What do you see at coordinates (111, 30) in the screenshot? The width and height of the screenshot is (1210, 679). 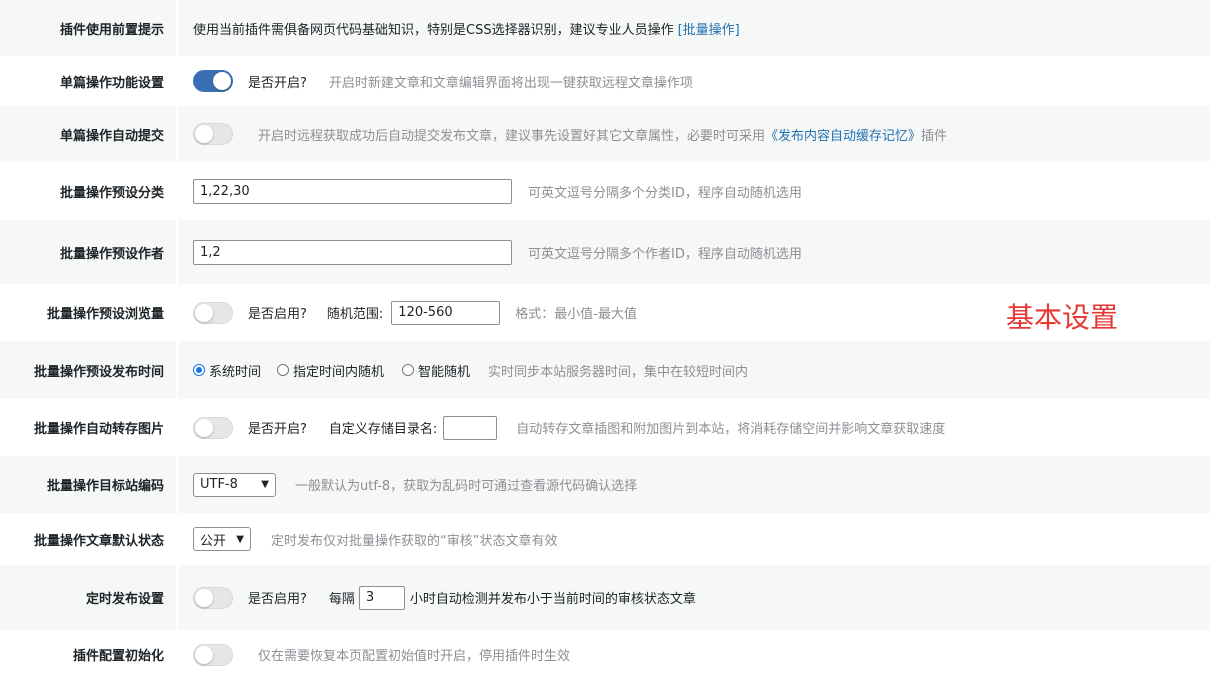 I see `row-label: 插件使用前置提示` at bounding box center [111, 30].